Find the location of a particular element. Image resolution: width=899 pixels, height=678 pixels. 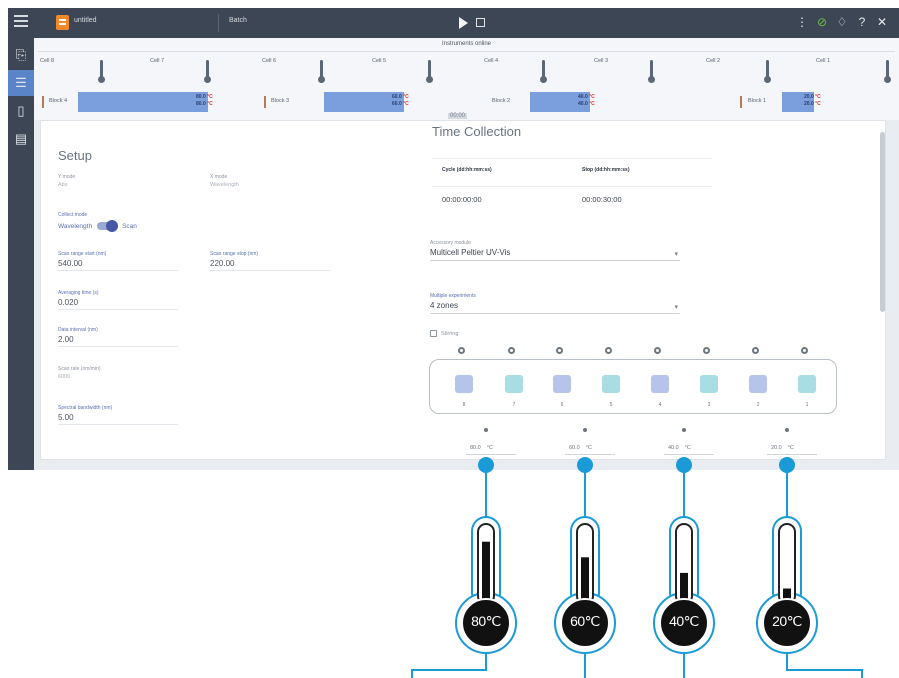

callout-temperature-label: 20℃ is located at coordinates (787, 621).